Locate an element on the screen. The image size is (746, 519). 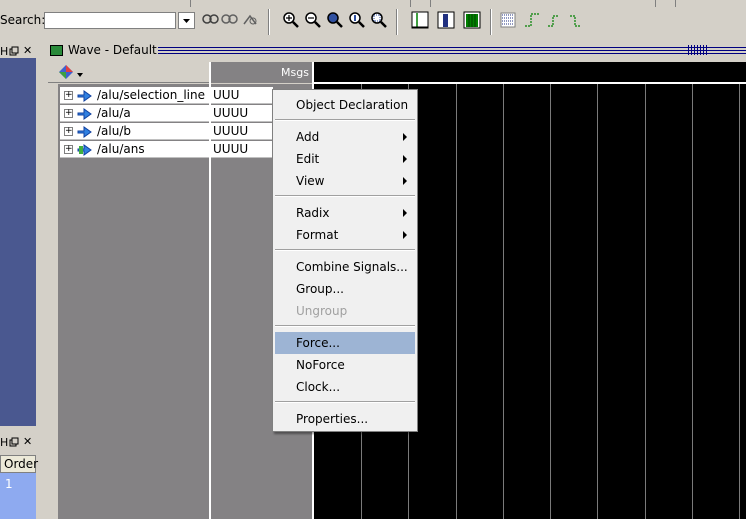
signal-output-icon is located at coordinates (84, 150).